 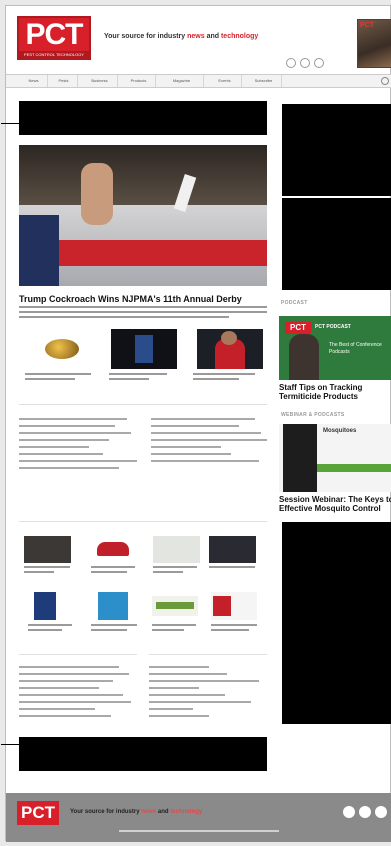 What do you see at coordinates (143, 754) in the screenshot?
I see `bottom-ad-redacted` at bounding box center [143, 754].